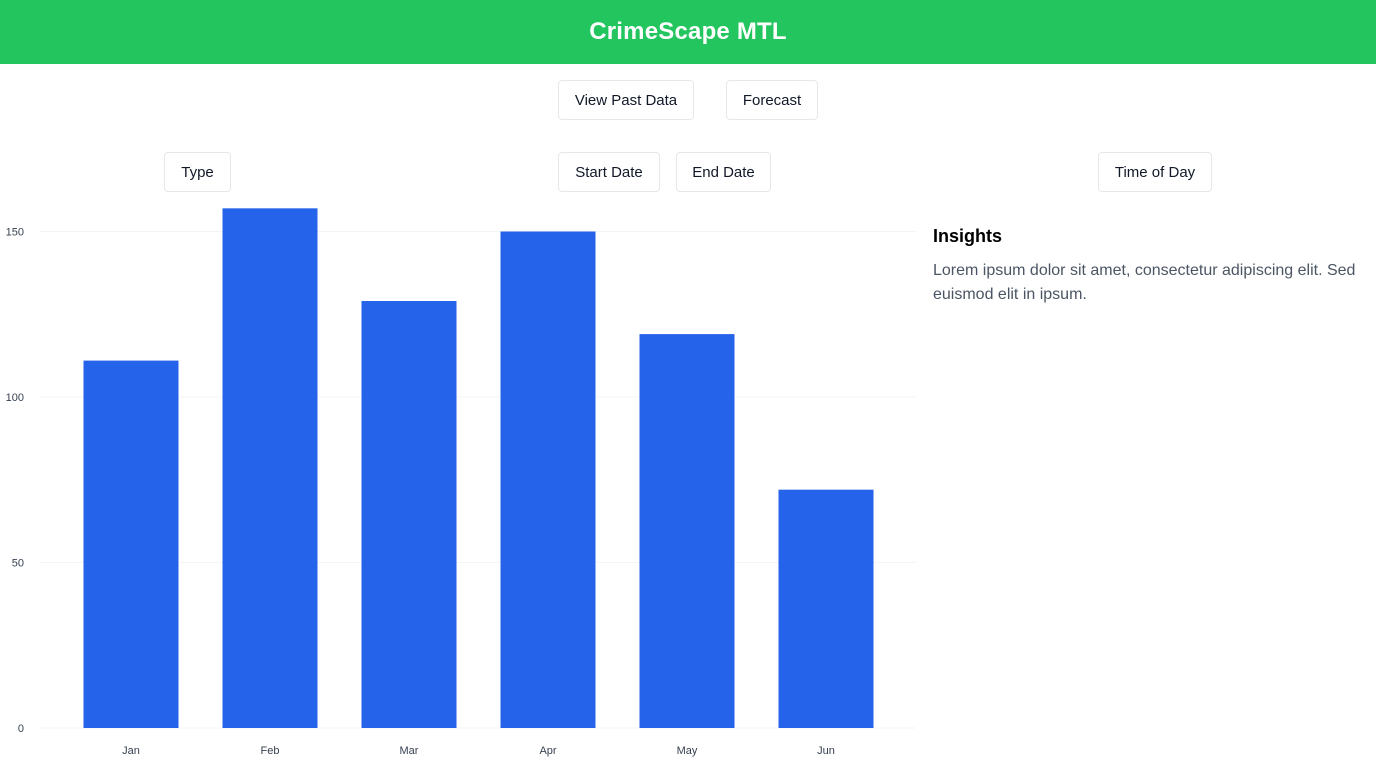 Image resolution: width=1376 pixels, height=768 pixels. I want to click on view-past-data-button: View Past Data, so click(626, 100).